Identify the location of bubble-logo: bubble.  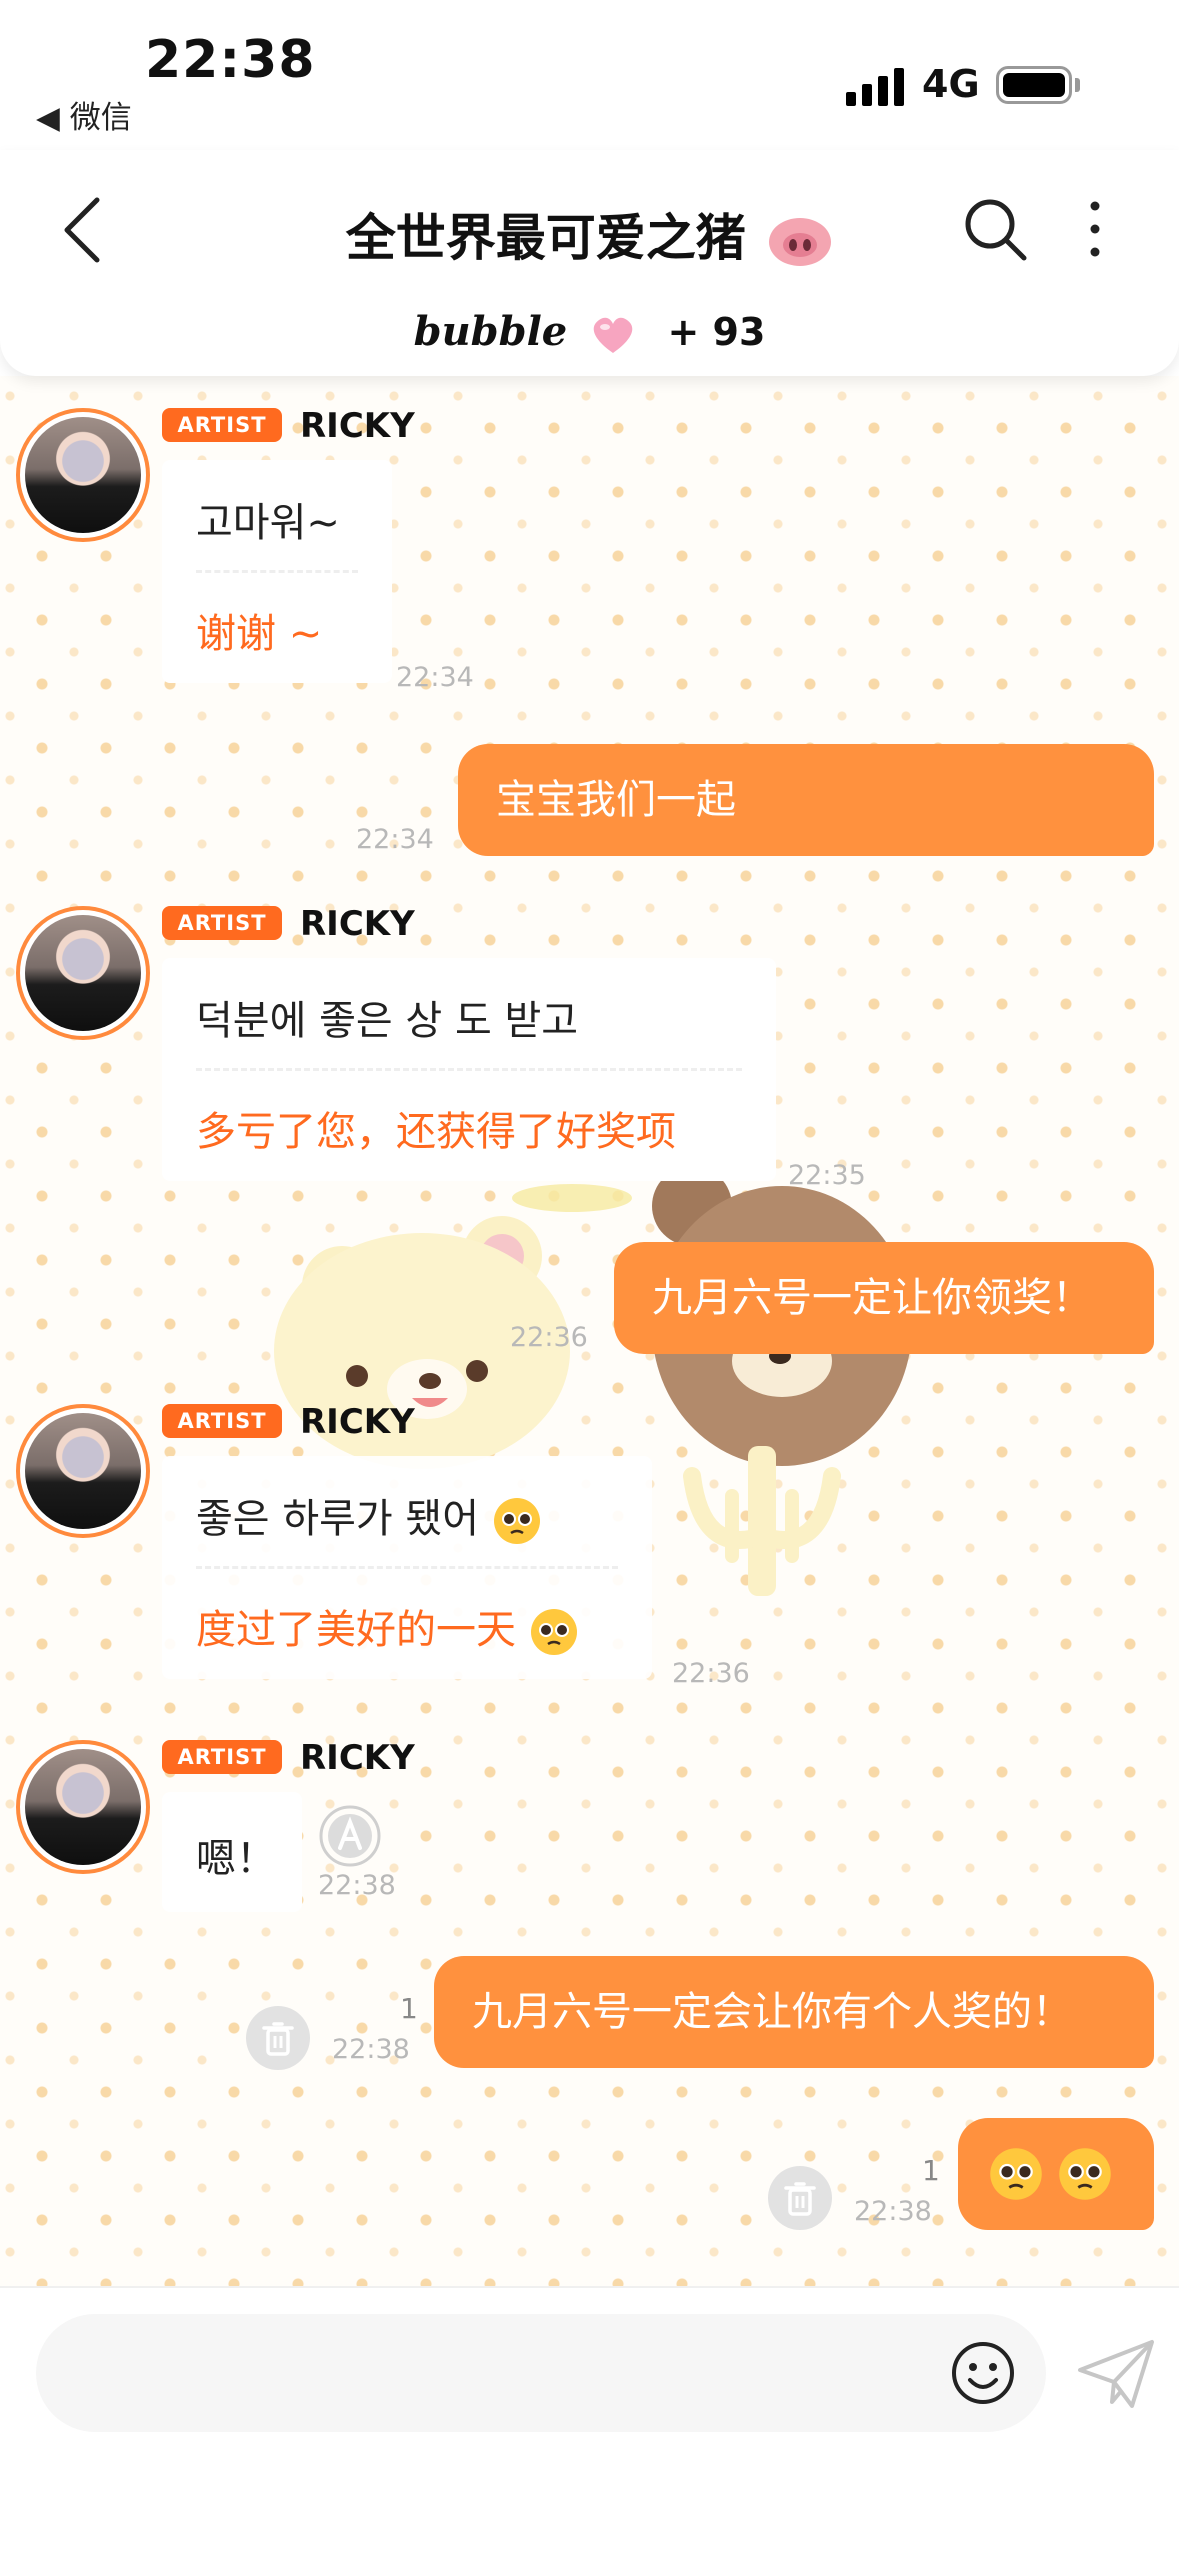
(490, 331).